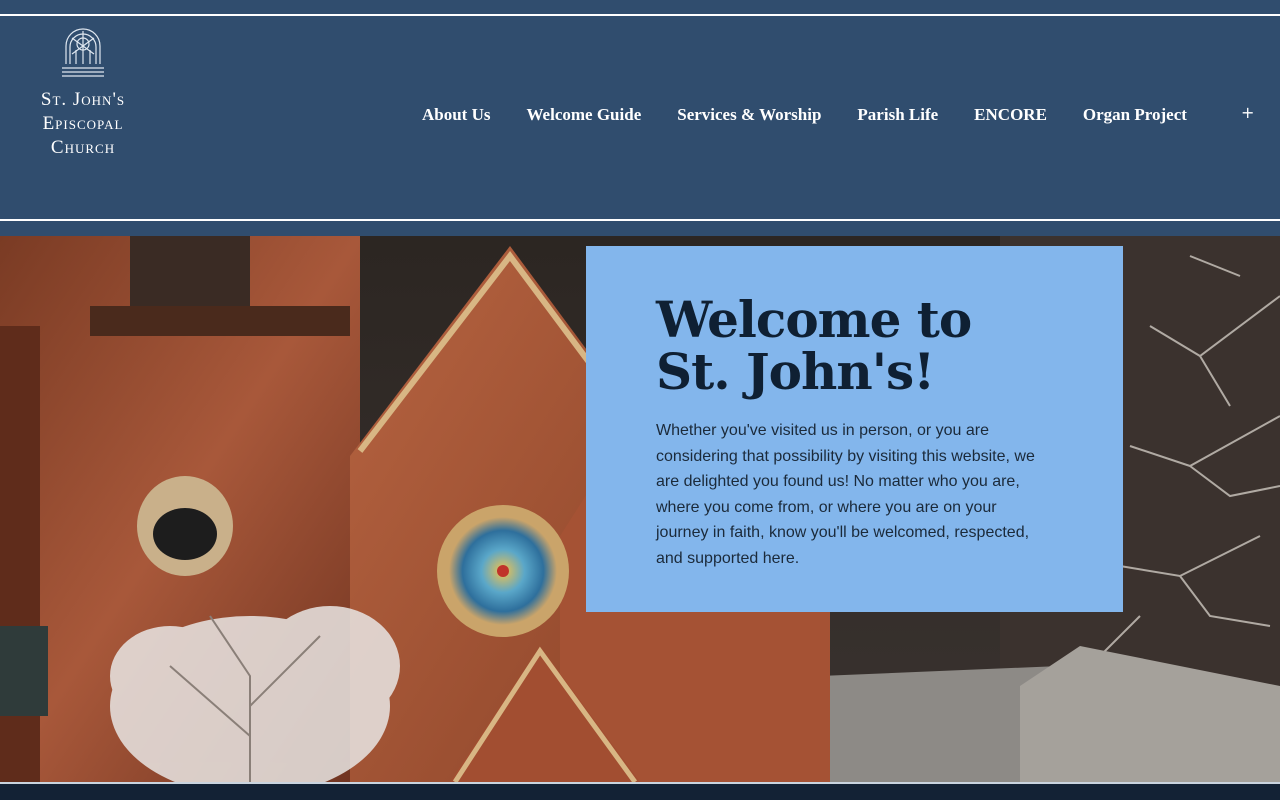  I want to click on nav-item-about-us: About Us, so click(456, 115).